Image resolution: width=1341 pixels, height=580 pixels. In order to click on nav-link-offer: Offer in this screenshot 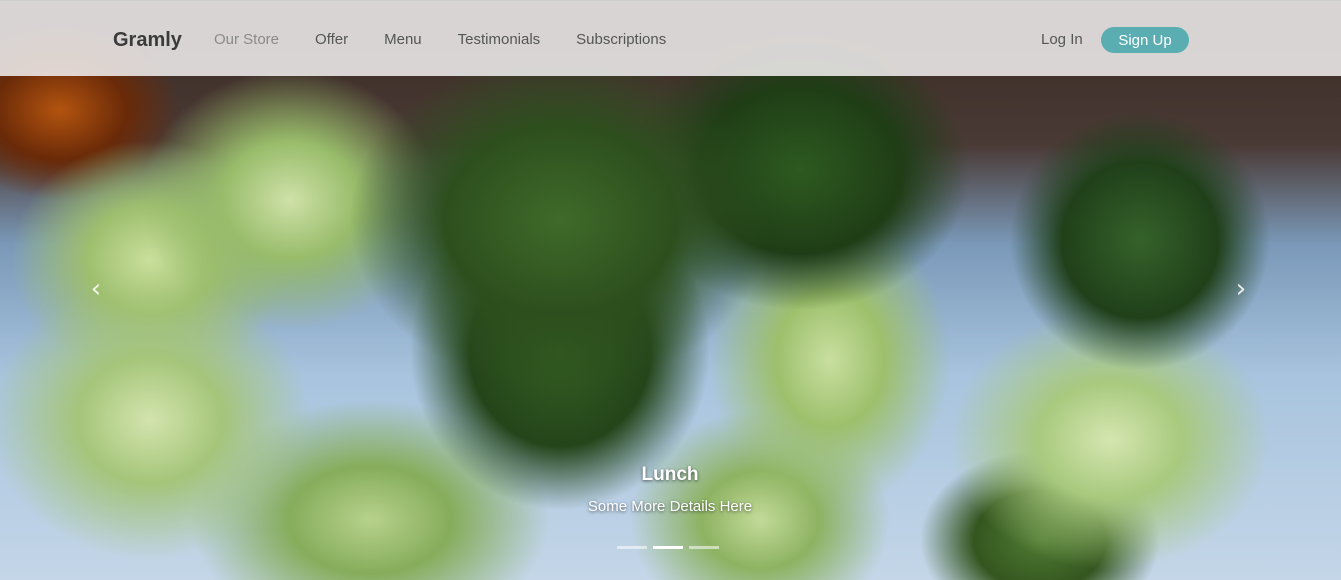, I will do `click(331, 39)`.